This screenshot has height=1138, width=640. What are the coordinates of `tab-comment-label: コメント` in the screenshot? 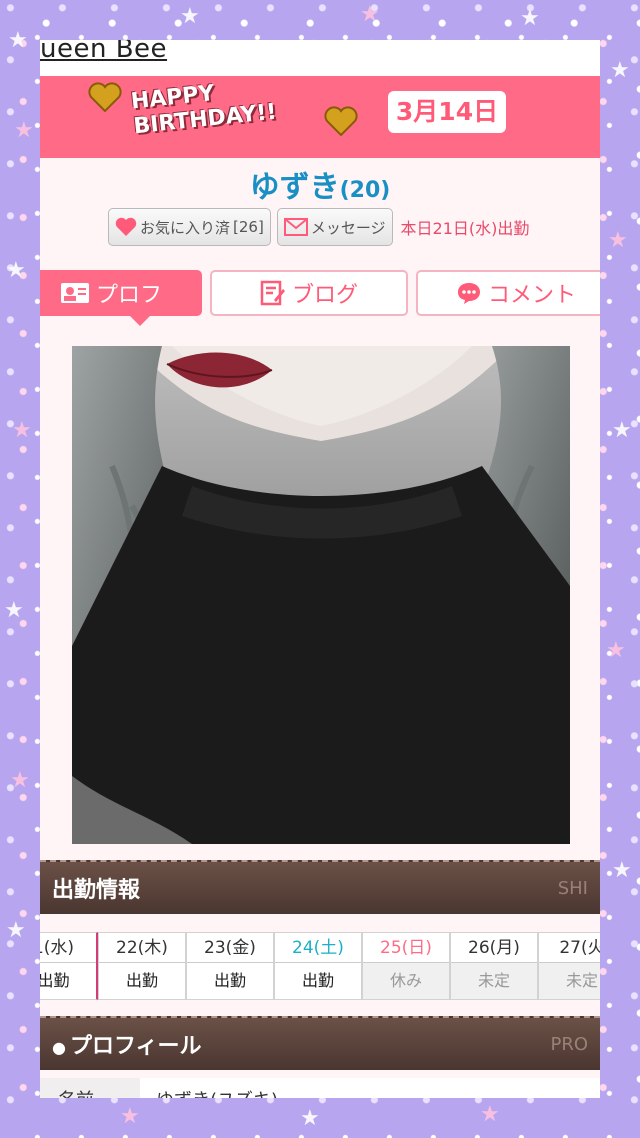 It's located at (531, 295).